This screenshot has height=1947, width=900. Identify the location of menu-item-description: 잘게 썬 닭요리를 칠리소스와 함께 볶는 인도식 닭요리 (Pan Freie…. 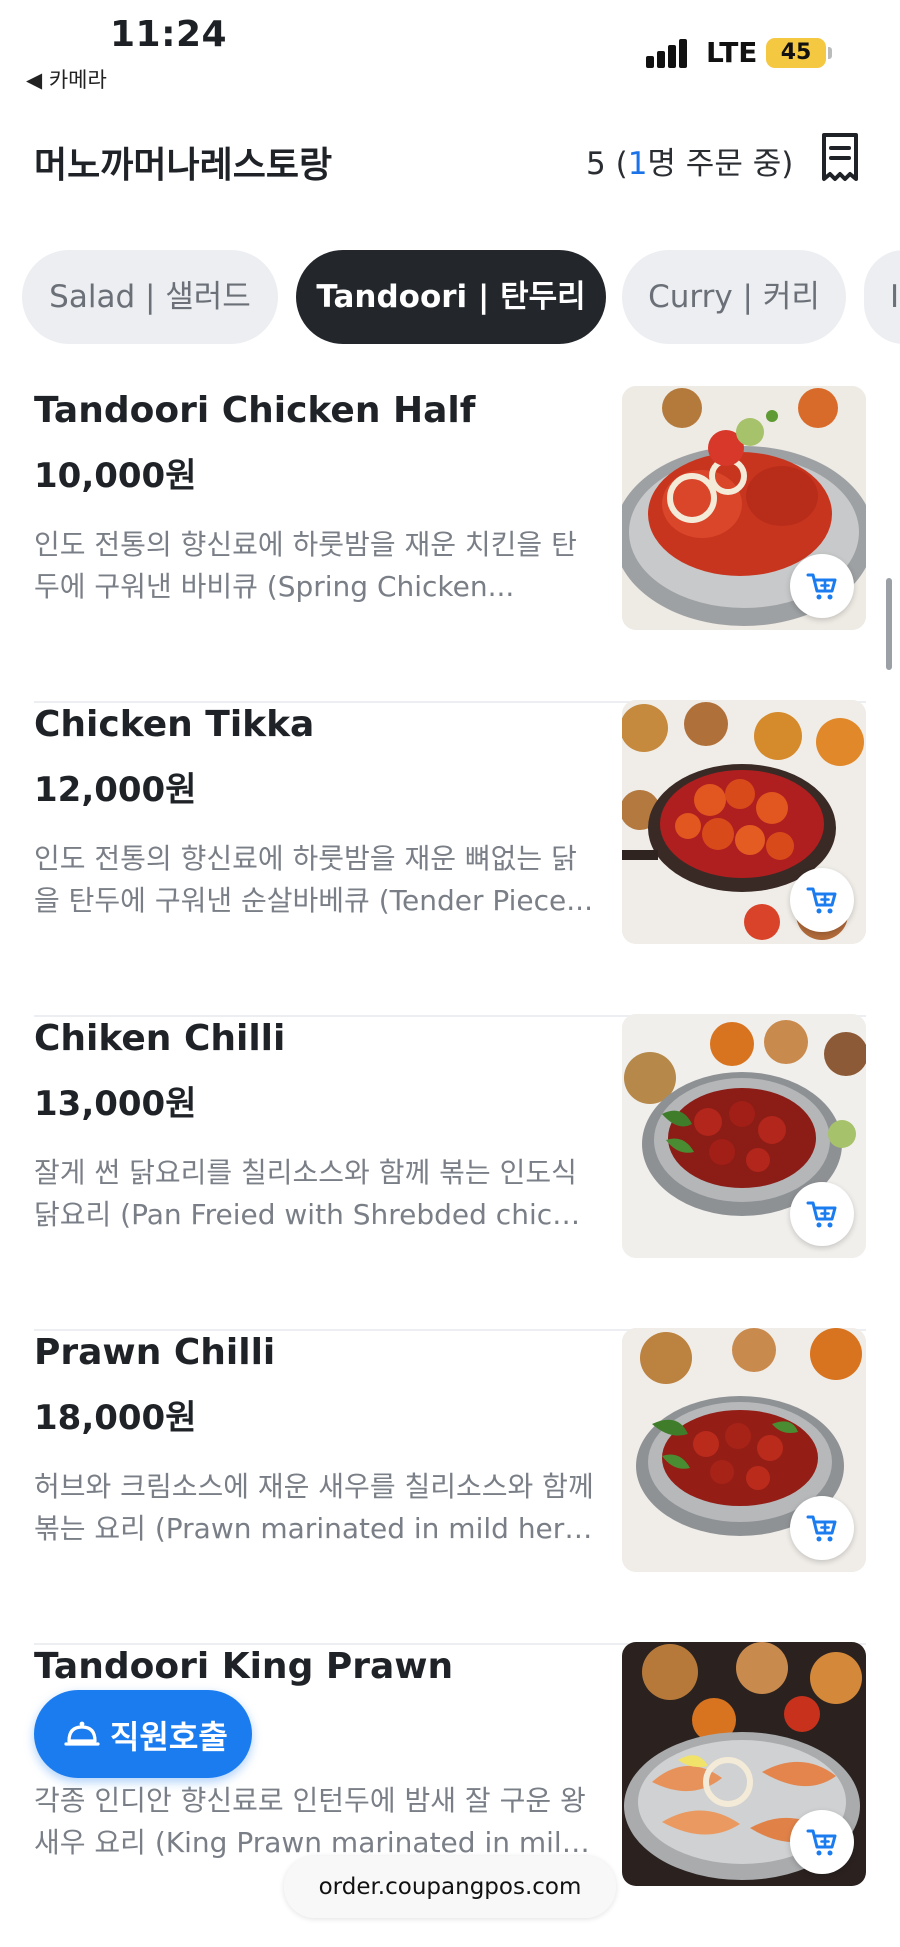
(314, 1194).